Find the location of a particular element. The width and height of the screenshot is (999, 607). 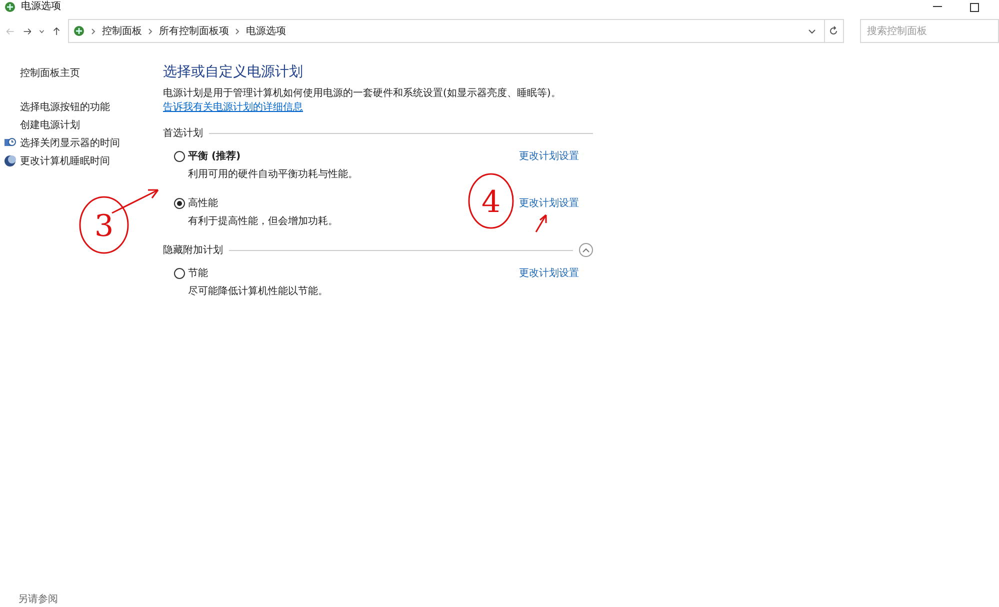

sidebar-link: 控制面板主页 is located at coordinates (50, 73).